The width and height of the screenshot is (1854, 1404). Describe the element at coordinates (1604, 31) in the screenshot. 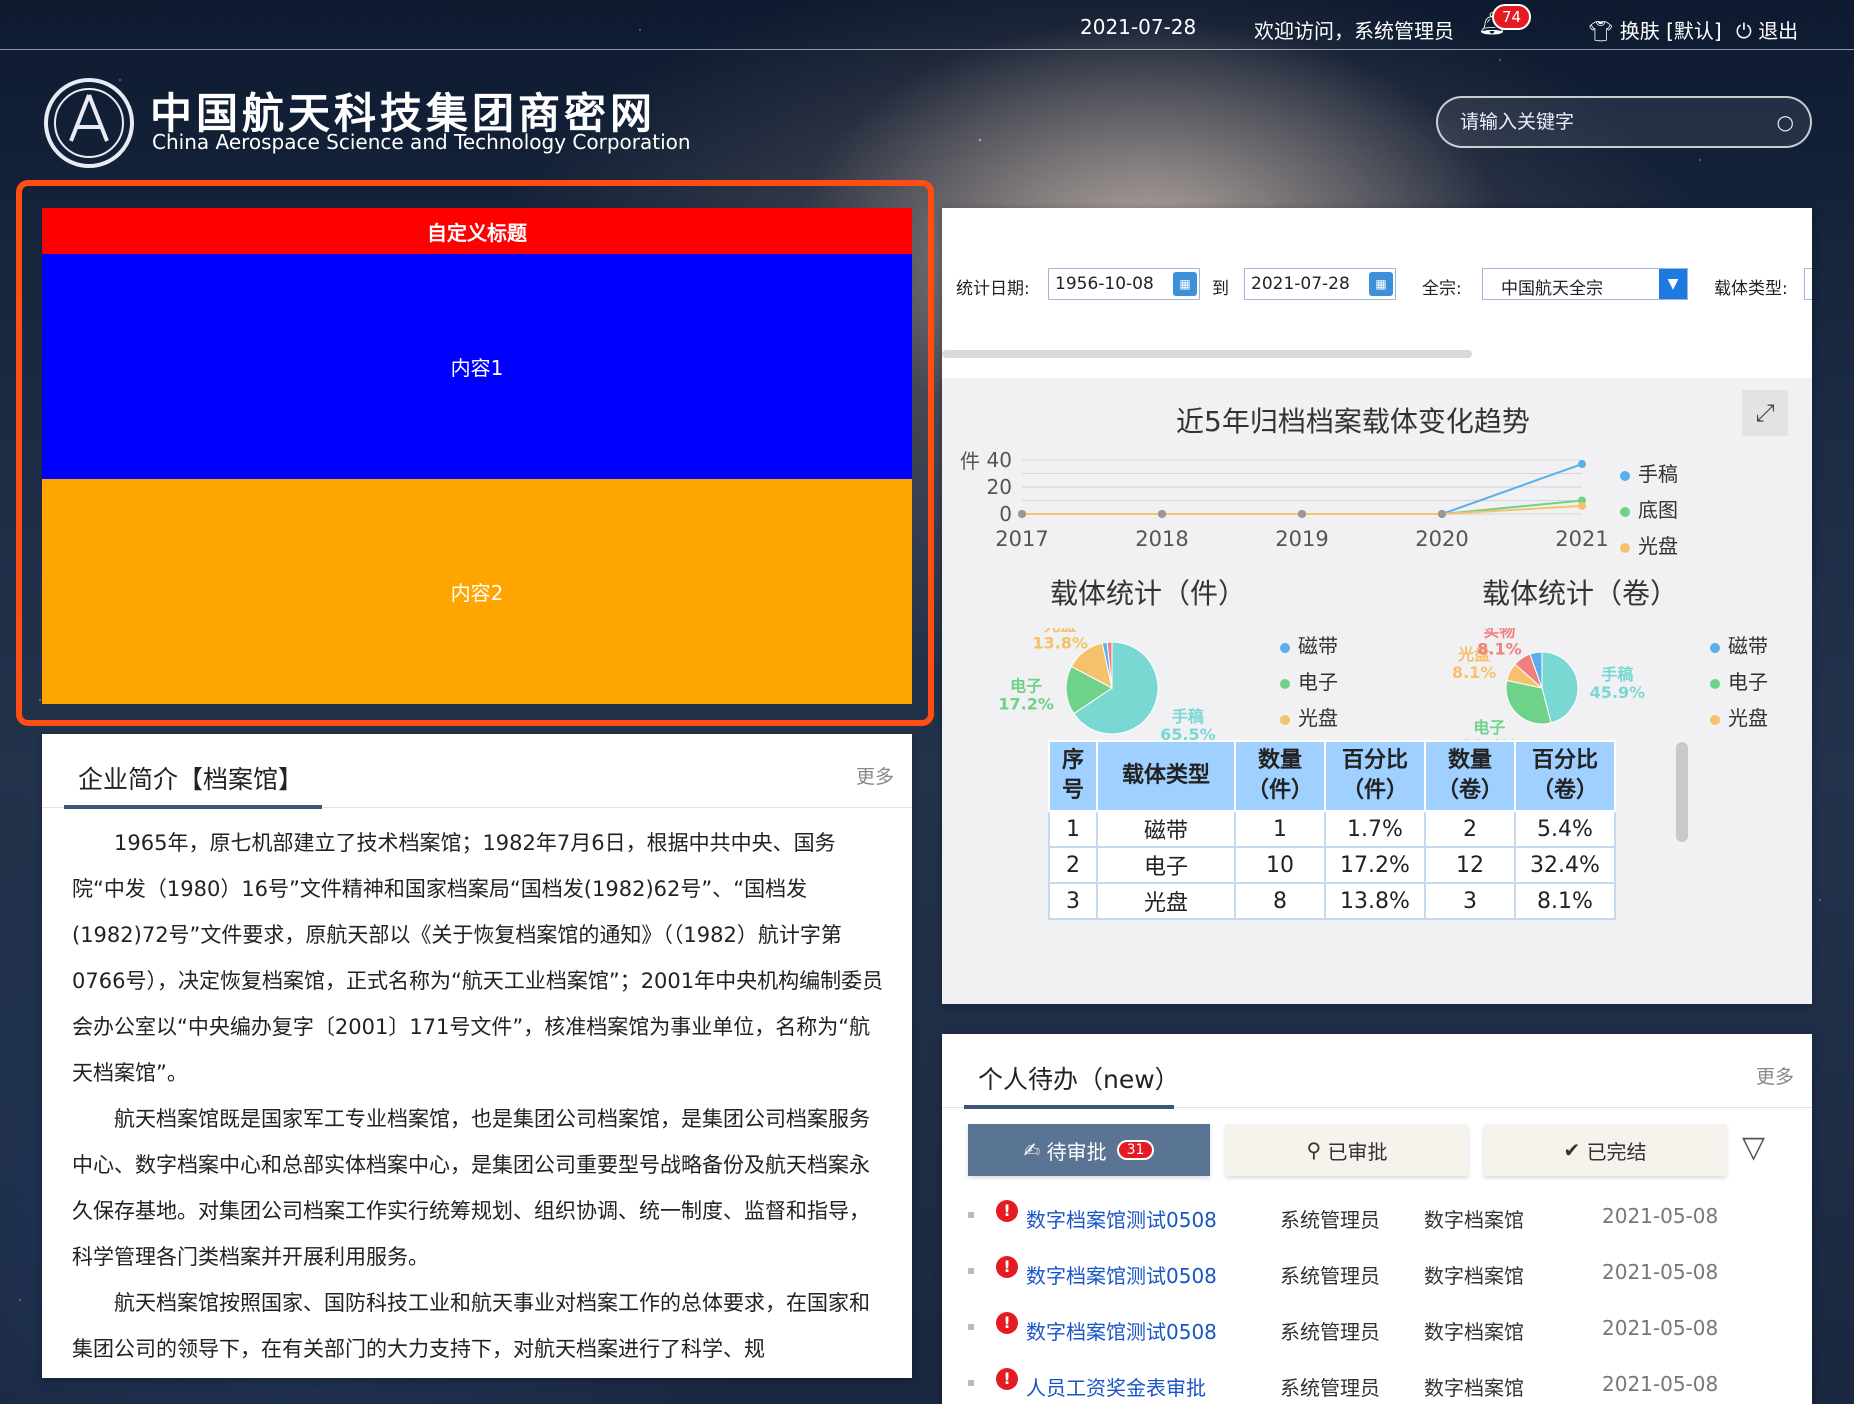

I see `shirt-icon: 👕︎` at that location.